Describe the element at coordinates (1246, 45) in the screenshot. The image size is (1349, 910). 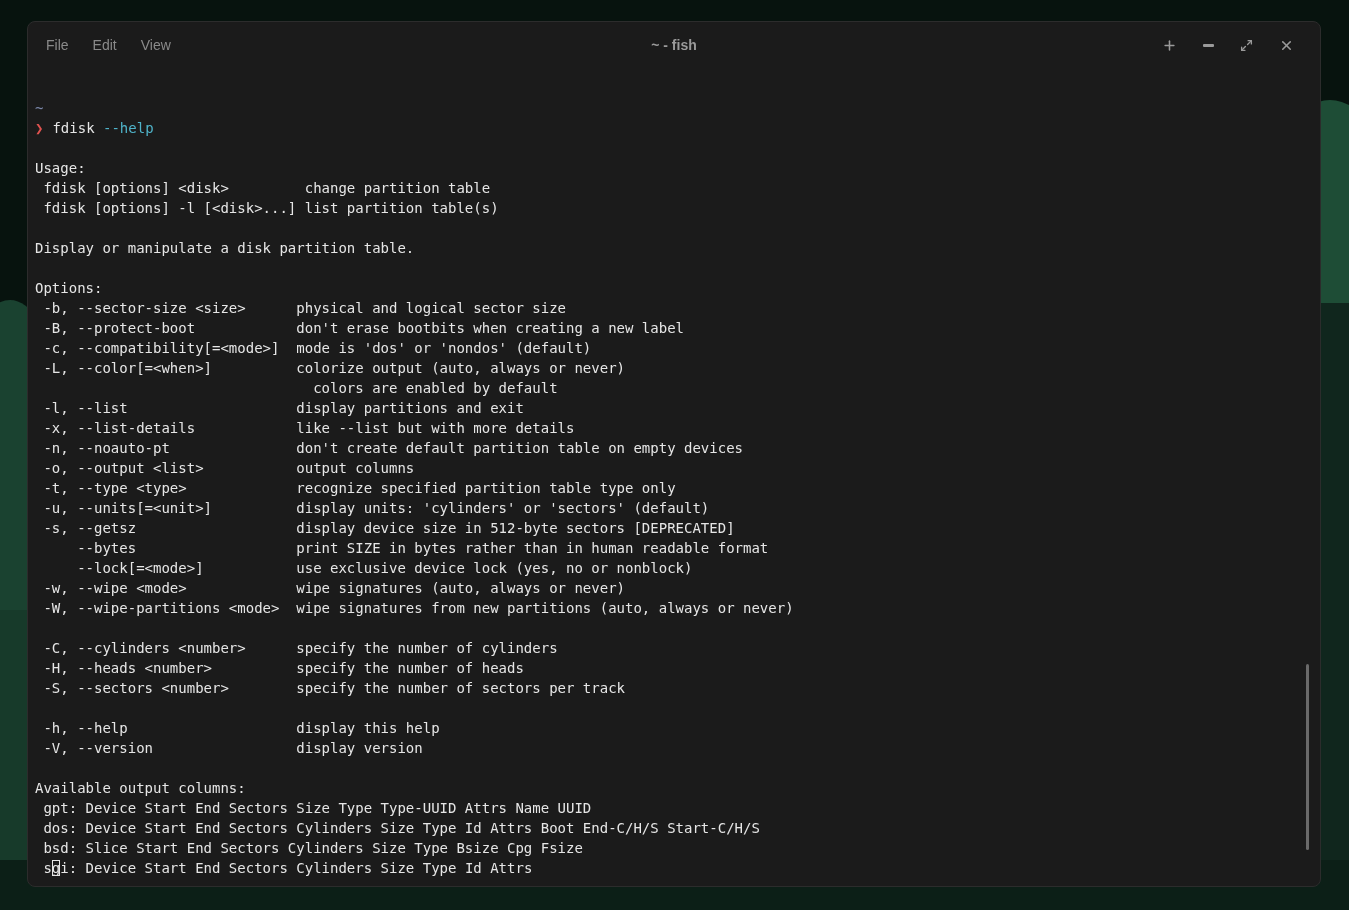
I see `maximize-icon` at that location.